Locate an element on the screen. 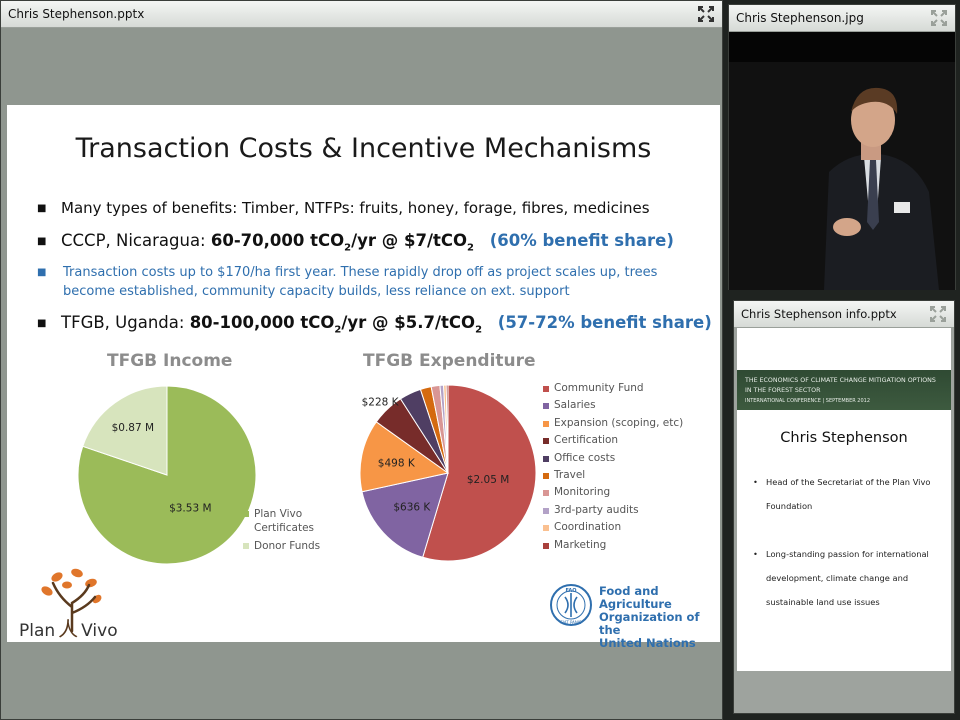  video-window-titlebar: Chris Stephenson.jpg is located at coordinates (842, 18).